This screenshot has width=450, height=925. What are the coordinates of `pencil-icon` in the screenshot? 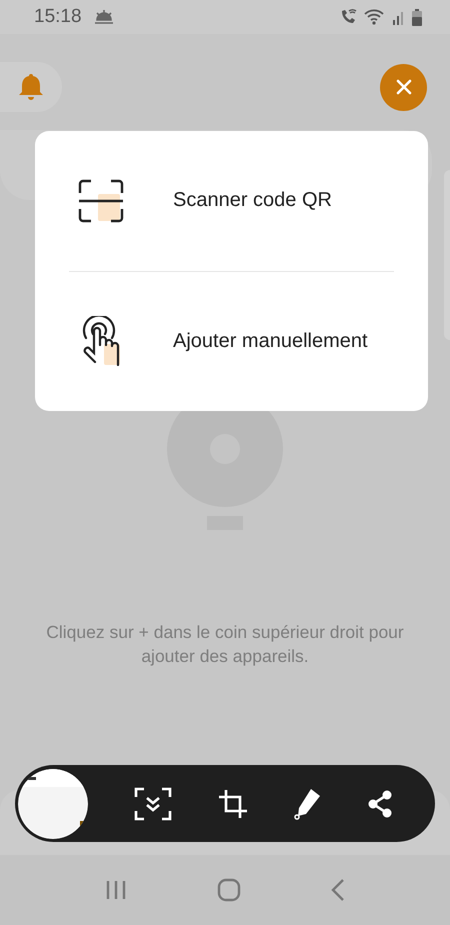 It's located at (307, 804).